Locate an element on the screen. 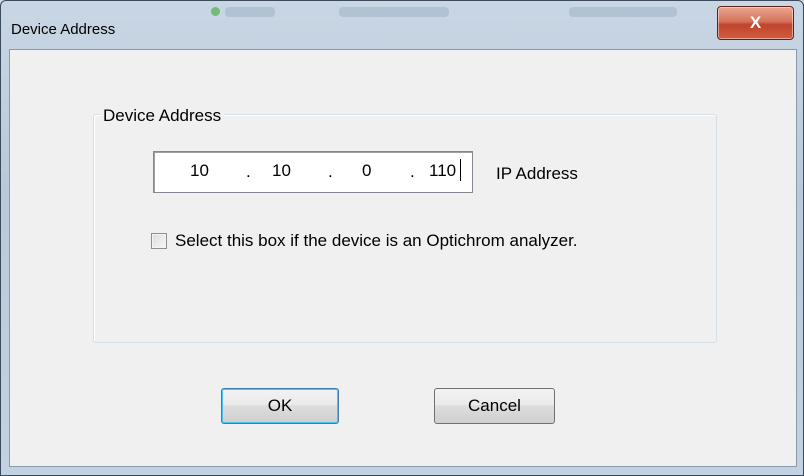 The image size is (804, 476). text-caret is located at coordinates (460, 170).